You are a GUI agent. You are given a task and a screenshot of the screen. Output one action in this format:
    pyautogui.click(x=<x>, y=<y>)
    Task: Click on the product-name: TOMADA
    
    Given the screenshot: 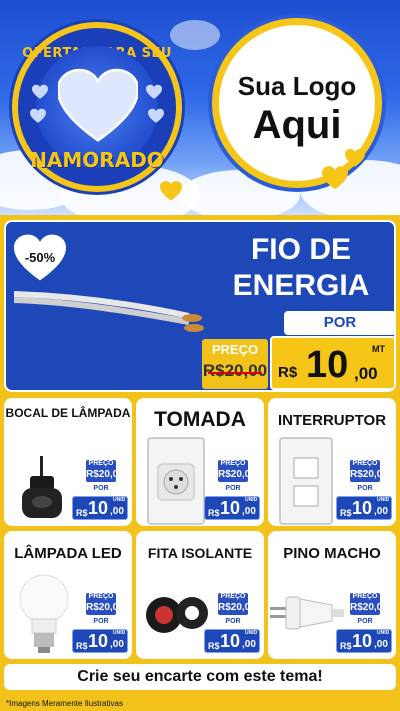 What is the action you would take?
    pyautogui.click(x=200, y=419)
    